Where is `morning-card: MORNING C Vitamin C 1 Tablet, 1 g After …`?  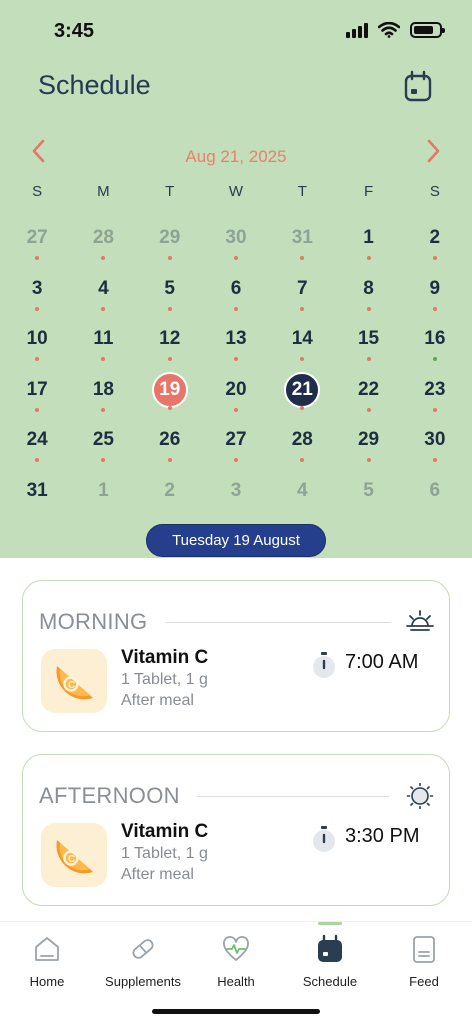 morning-card: MORNING C Vitamin C 1 Tablet, 1 g After … is located at coordinates (236, 656).